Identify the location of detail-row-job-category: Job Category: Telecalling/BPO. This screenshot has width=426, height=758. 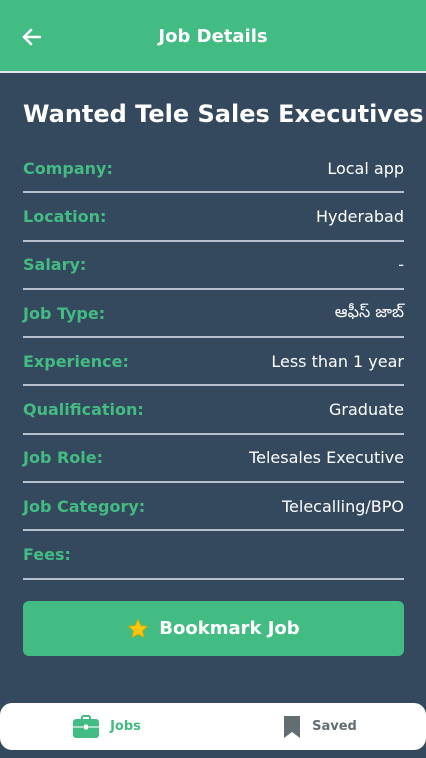
(213, 507).